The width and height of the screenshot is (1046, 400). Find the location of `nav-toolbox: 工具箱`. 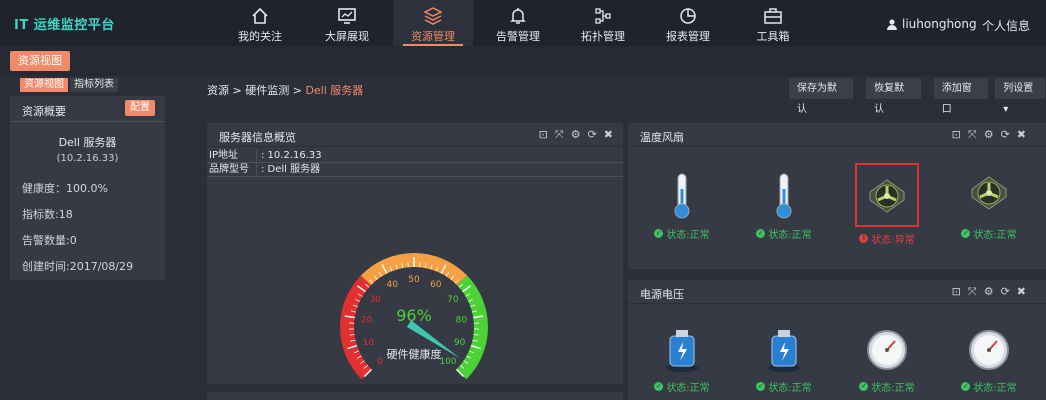

nav-toolbox: 工具箱 is located at coordinates (773, 23).